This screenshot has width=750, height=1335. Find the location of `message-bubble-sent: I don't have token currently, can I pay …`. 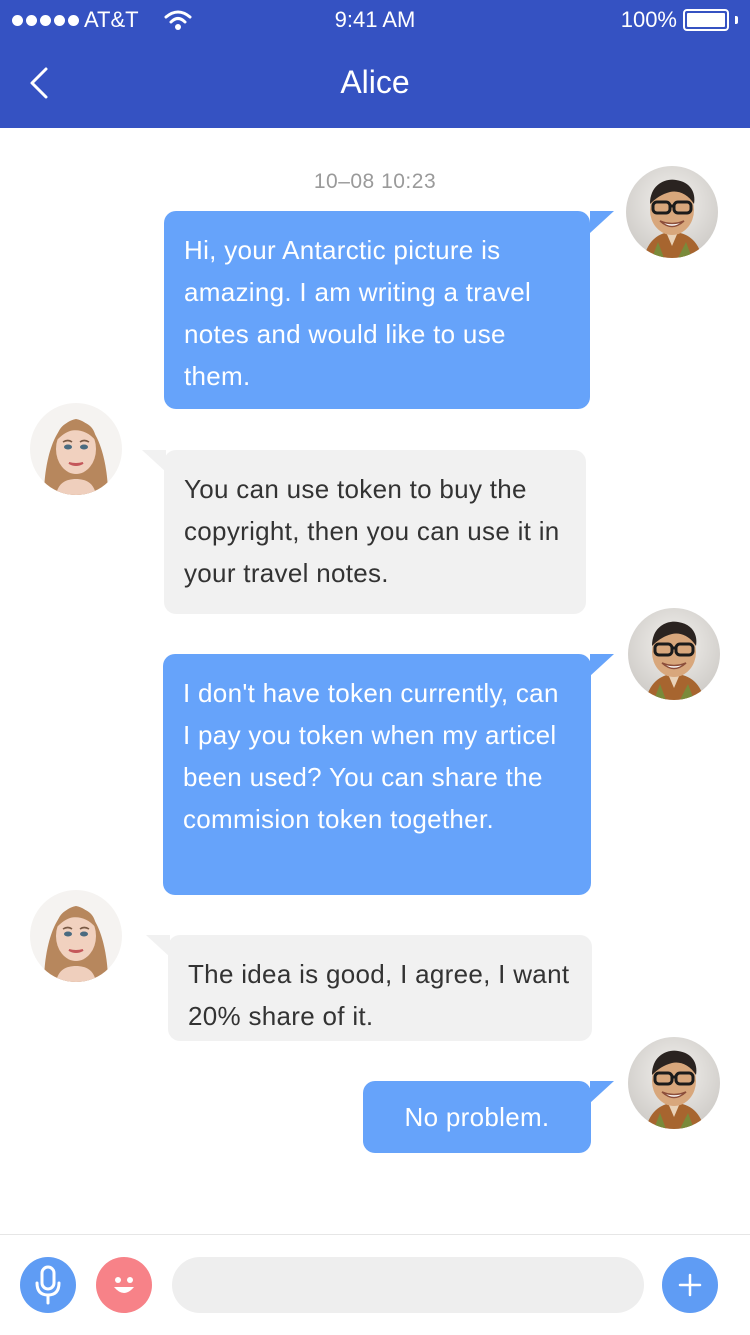

message-bubble-sent: I don't have token currently, can I pay … is located at coordinates (377, 774).